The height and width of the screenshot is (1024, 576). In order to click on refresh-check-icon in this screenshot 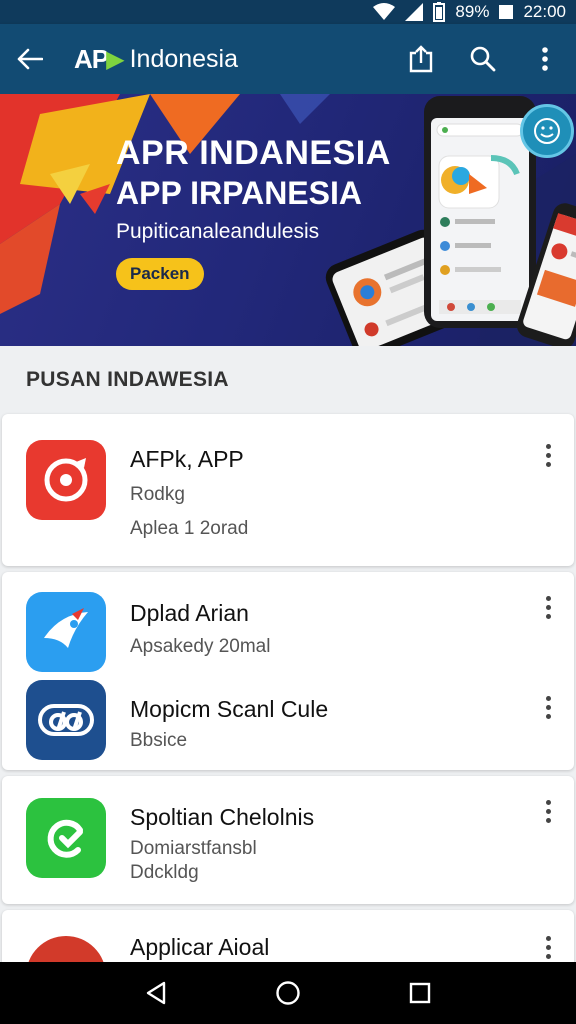, I will do `click(65, 838)`.